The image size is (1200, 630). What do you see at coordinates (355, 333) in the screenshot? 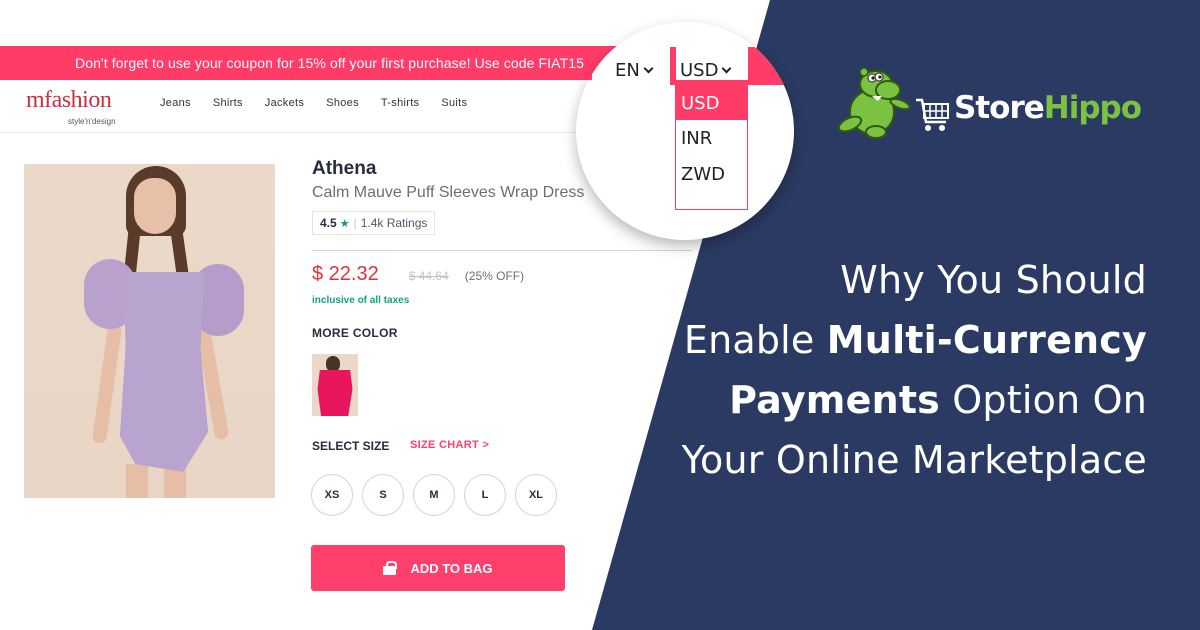
I see `more-color-label: MORE COLOR` at bounding box center [355, 333].